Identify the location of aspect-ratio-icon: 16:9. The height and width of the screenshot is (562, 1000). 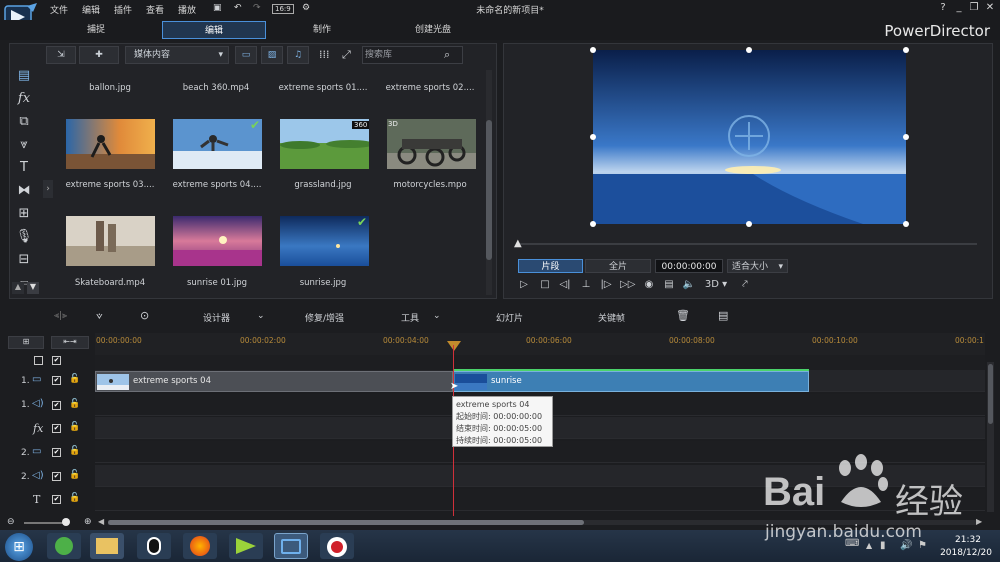
(283, 9).